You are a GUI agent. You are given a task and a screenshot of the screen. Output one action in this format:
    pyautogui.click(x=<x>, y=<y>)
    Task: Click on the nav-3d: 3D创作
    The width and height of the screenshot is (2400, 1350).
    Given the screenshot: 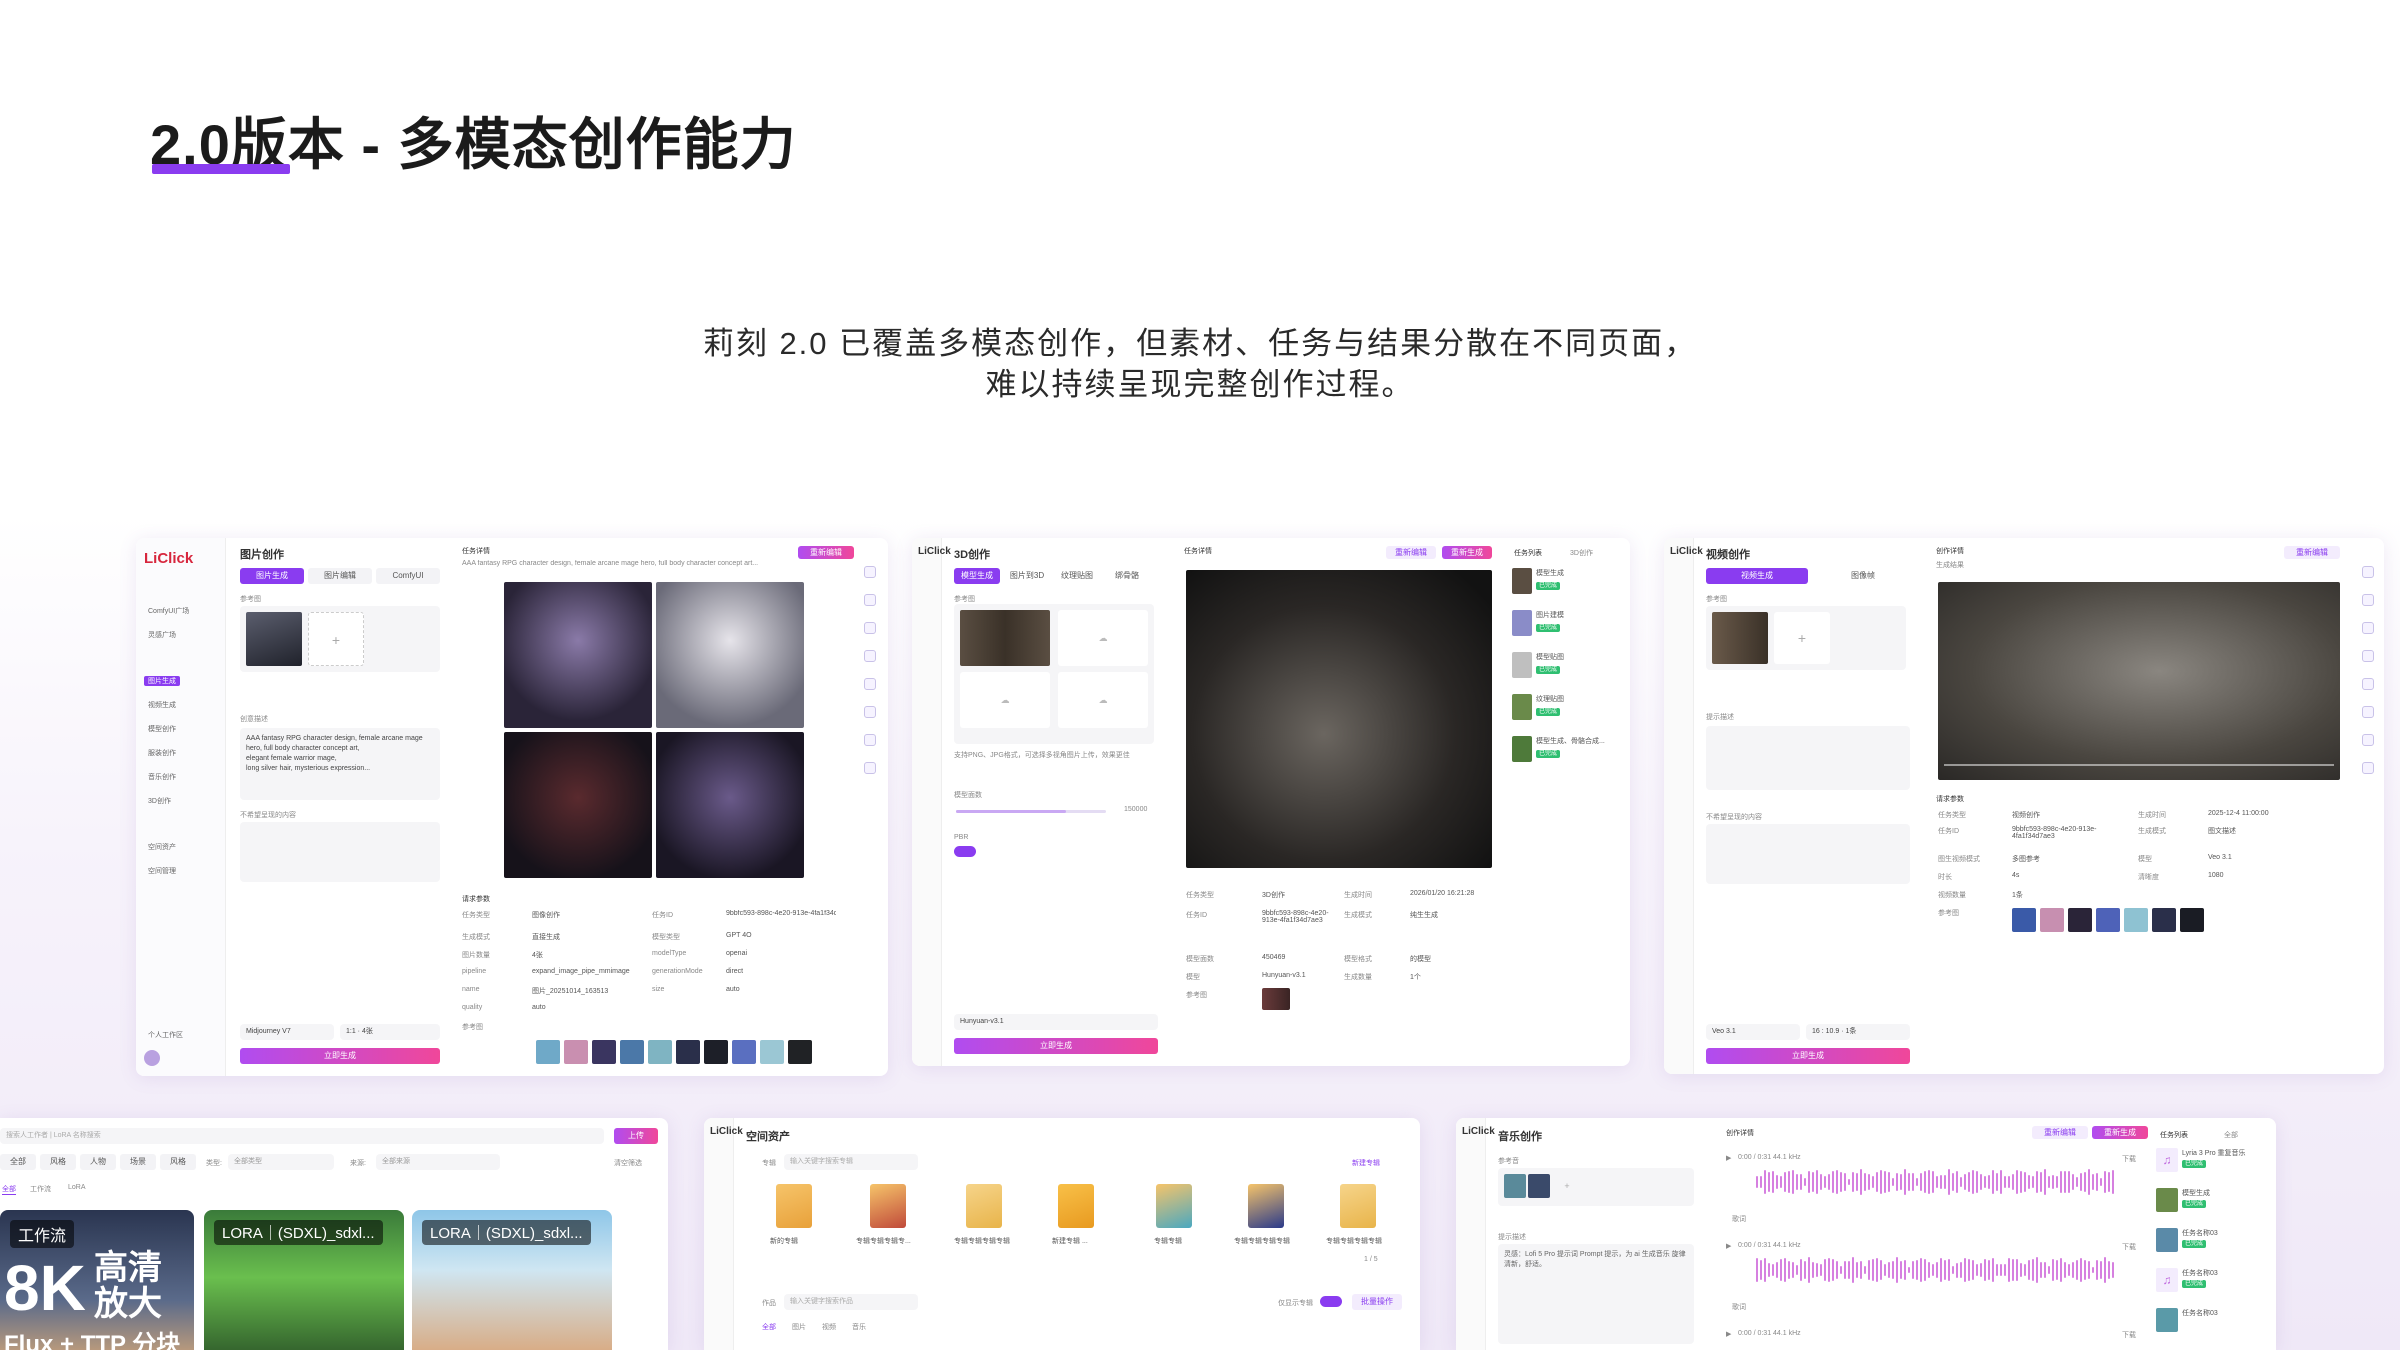 What is the action you would take?
    pyautogui.click(x=159, y=801)
    